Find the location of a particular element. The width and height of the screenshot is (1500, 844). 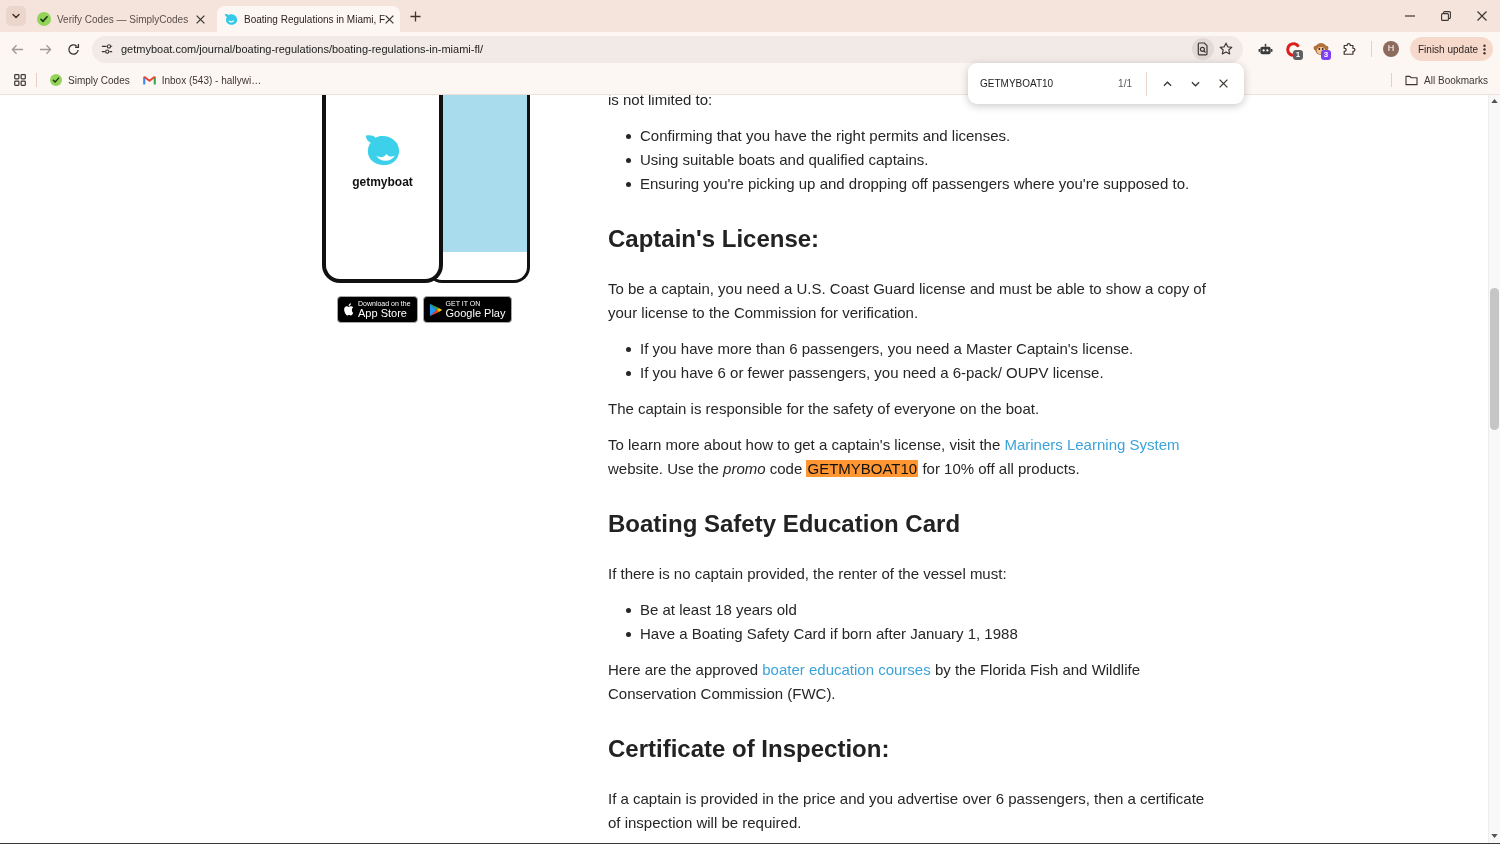

section-heading: Boating Safety Education Card is located at coordinates (785, 524).